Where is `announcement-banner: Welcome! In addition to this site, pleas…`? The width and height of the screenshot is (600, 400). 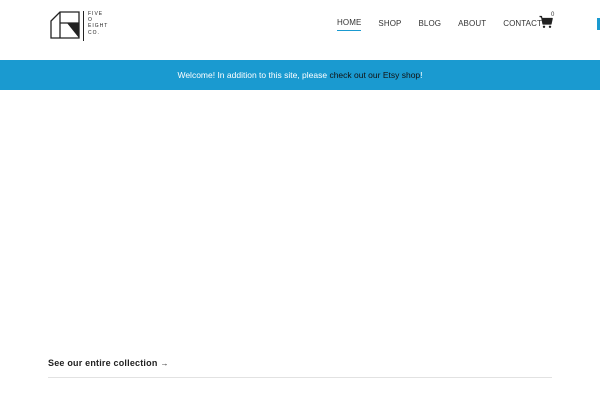 announcement-banner: Welcome! In addition to this site, pleas… is located at coordinates (300, 75).